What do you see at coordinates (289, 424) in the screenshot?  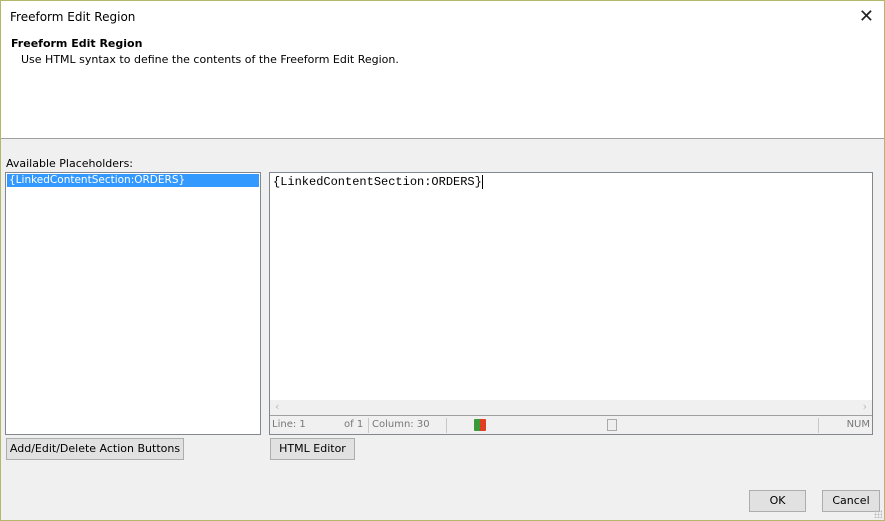 I see `status-line: Line: 1` at bounding box center [289, 424].